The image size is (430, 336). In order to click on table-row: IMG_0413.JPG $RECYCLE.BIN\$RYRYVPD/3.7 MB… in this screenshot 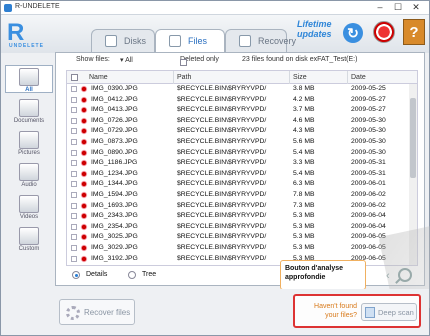, I will do `click(239, 110)`.